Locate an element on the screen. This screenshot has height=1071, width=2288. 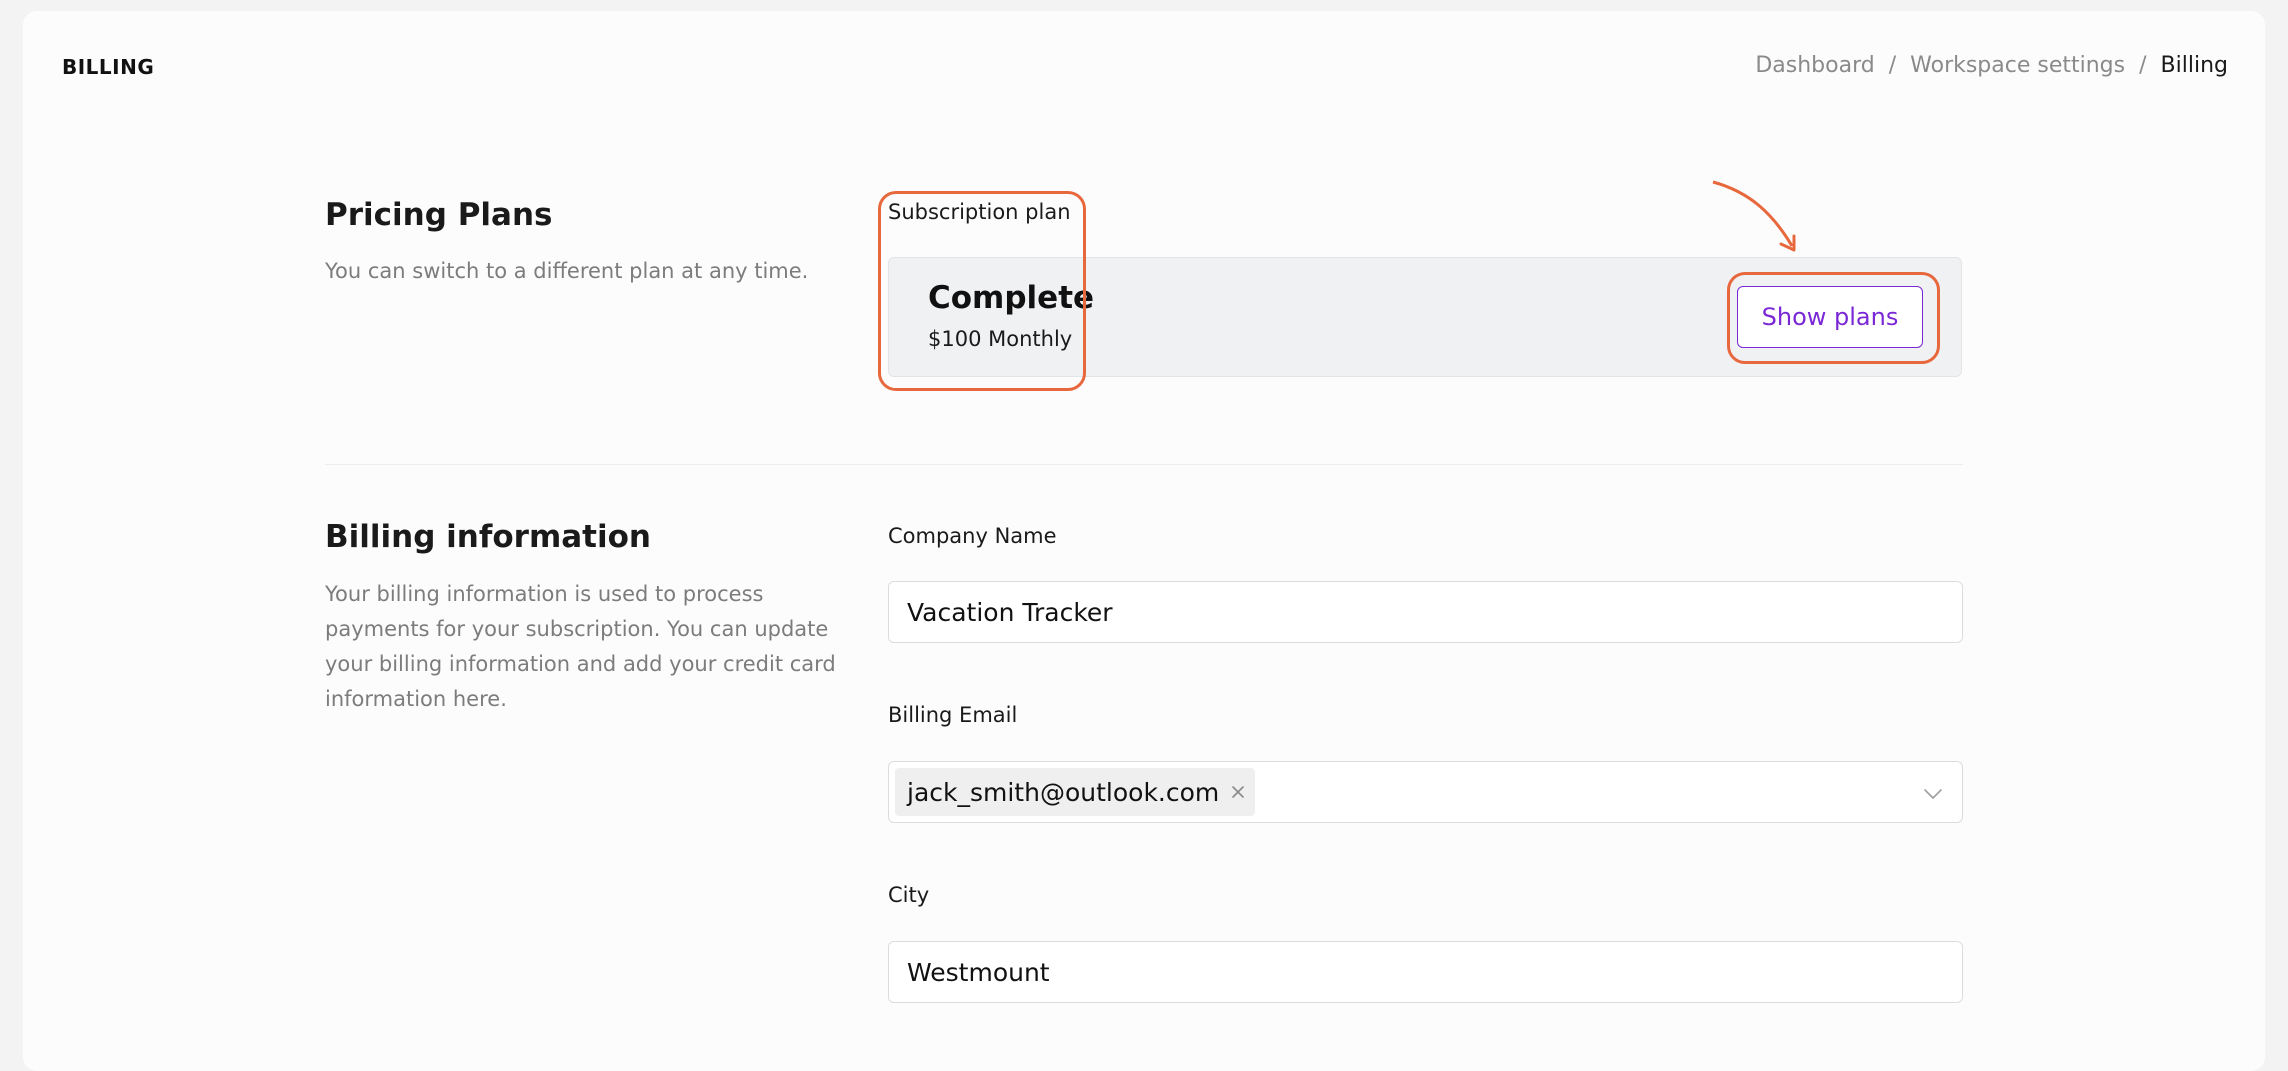
plan-price: $100 Monthly is located at coordinates (1000, 339).